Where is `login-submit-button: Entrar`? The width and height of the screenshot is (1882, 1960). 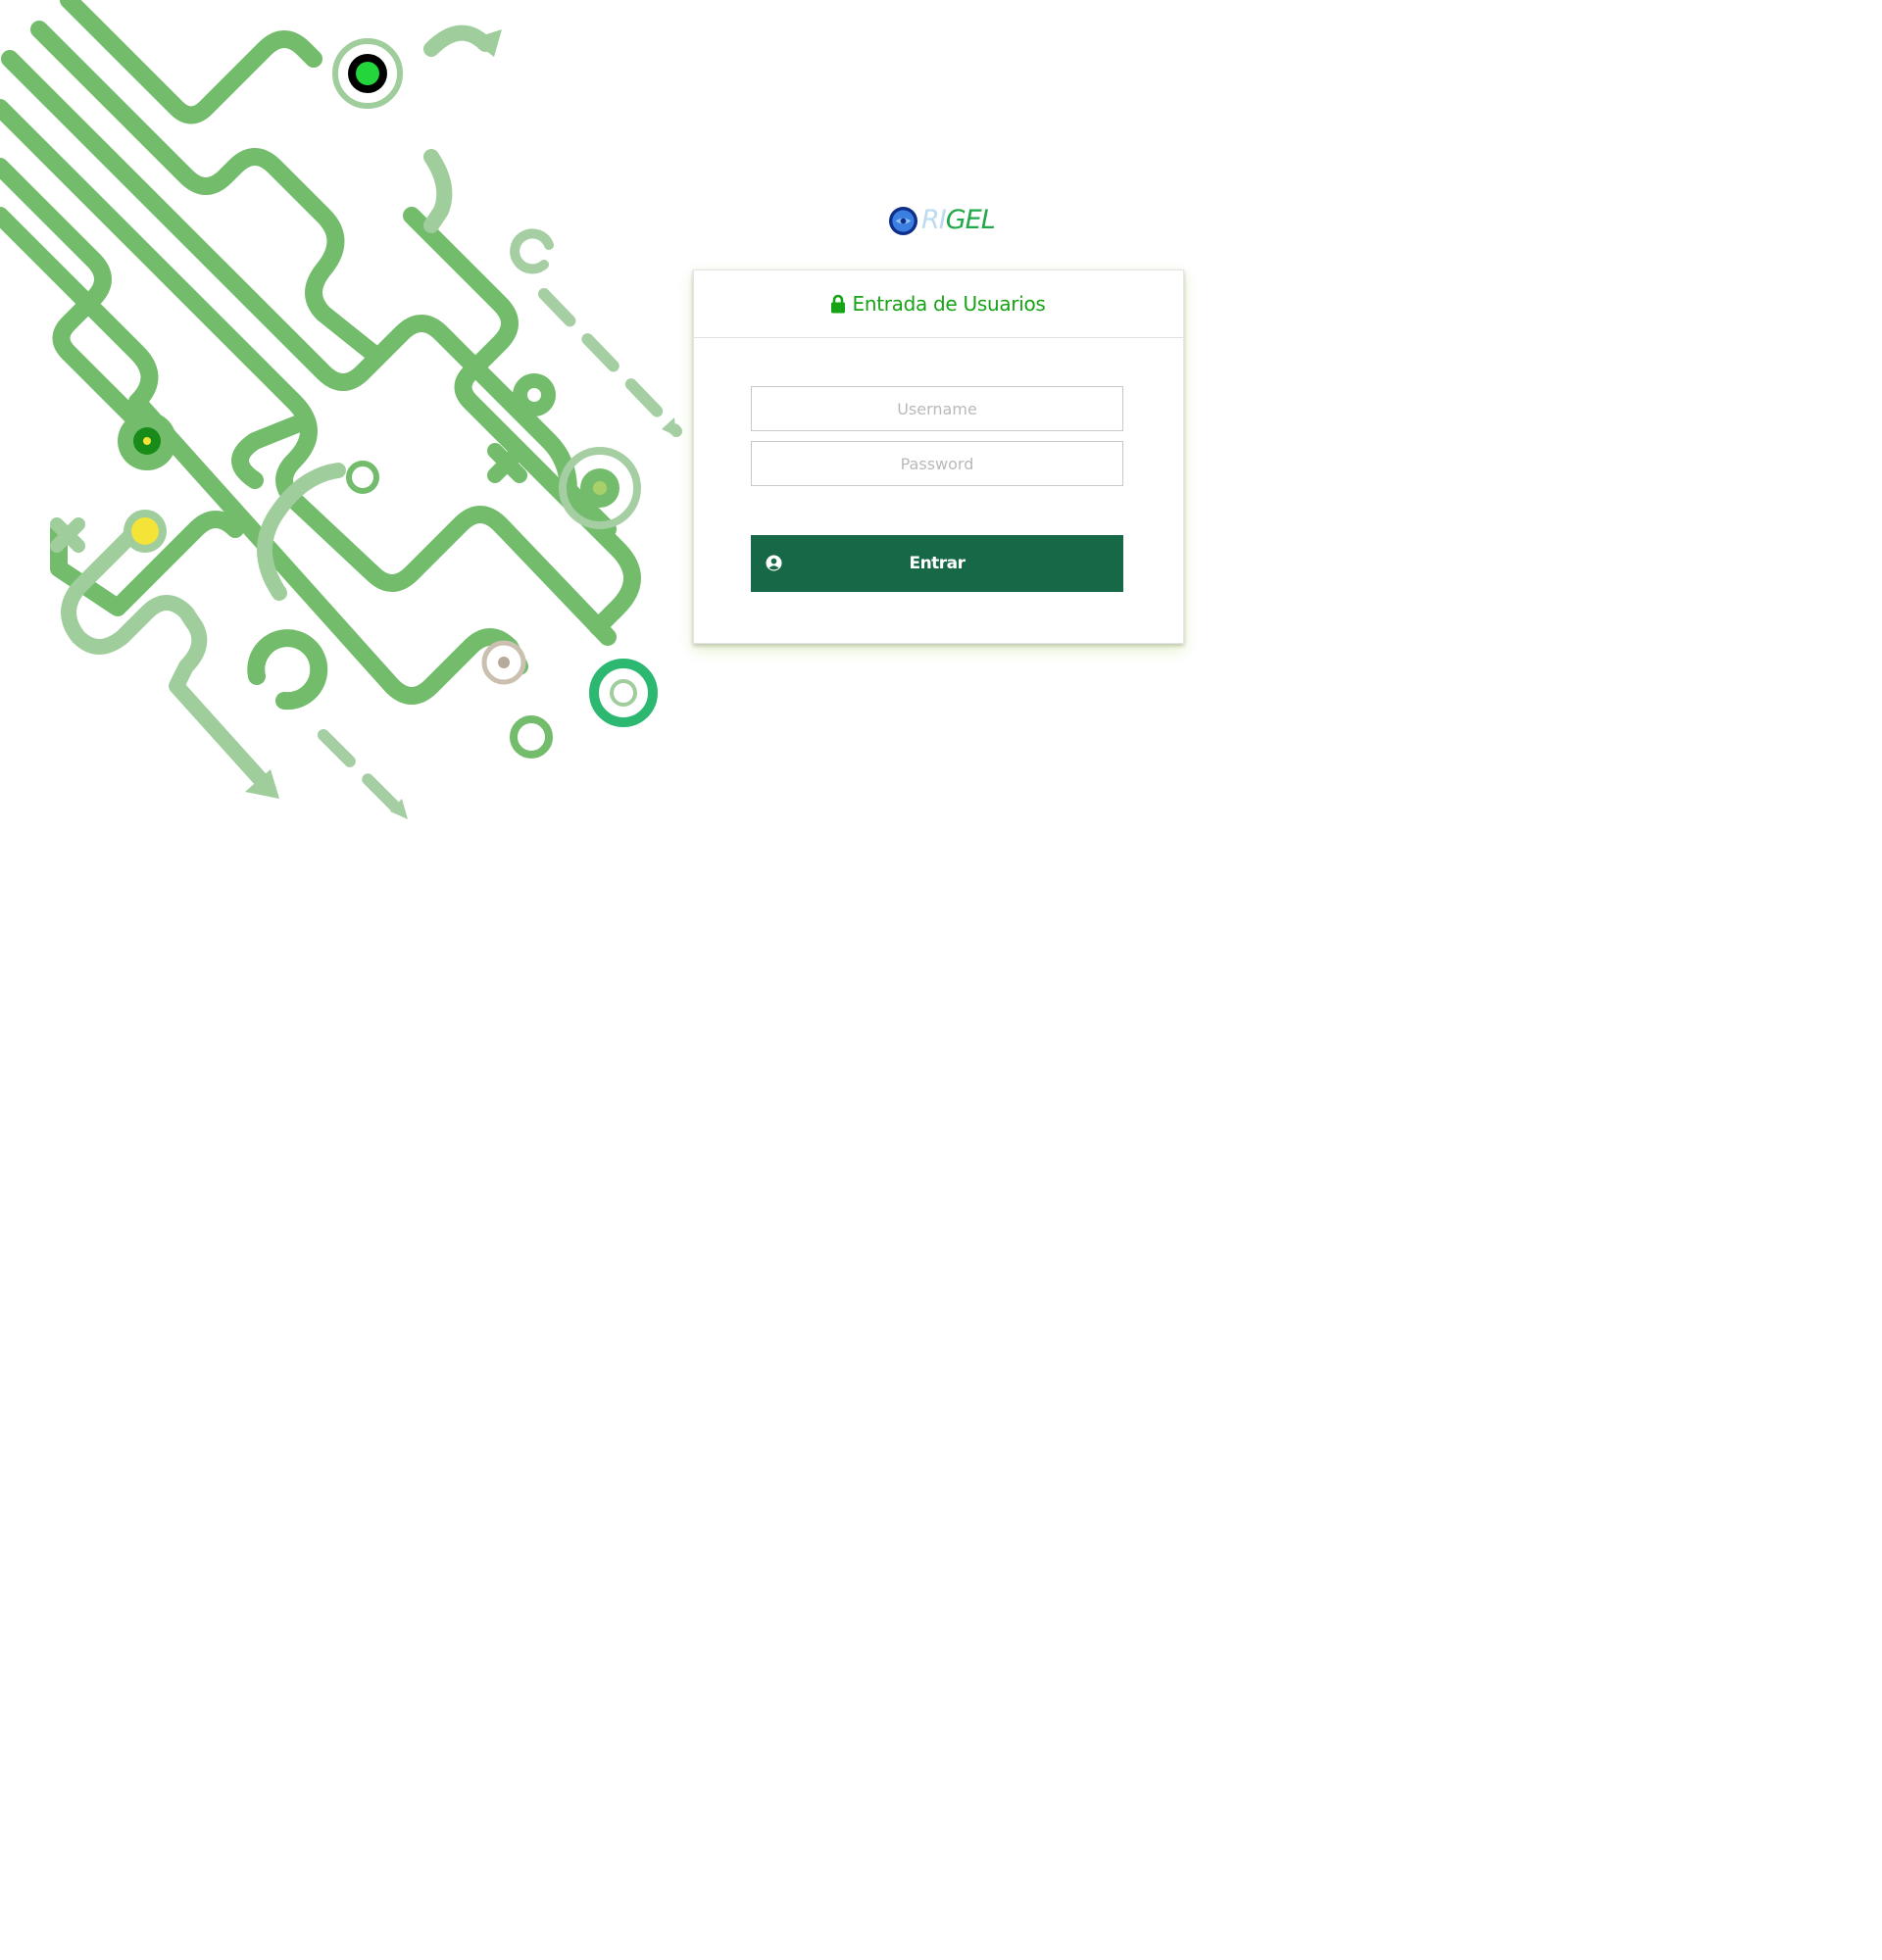 login-submit-button: Entrar is located at coordinates (937, 563).